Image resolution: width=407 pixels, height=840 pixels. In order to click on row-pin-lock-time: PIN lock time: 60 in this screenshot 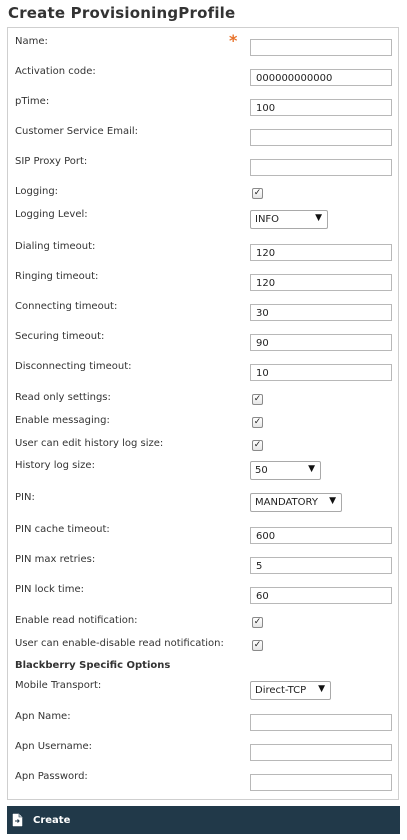, I will do `click(203, 593)`.